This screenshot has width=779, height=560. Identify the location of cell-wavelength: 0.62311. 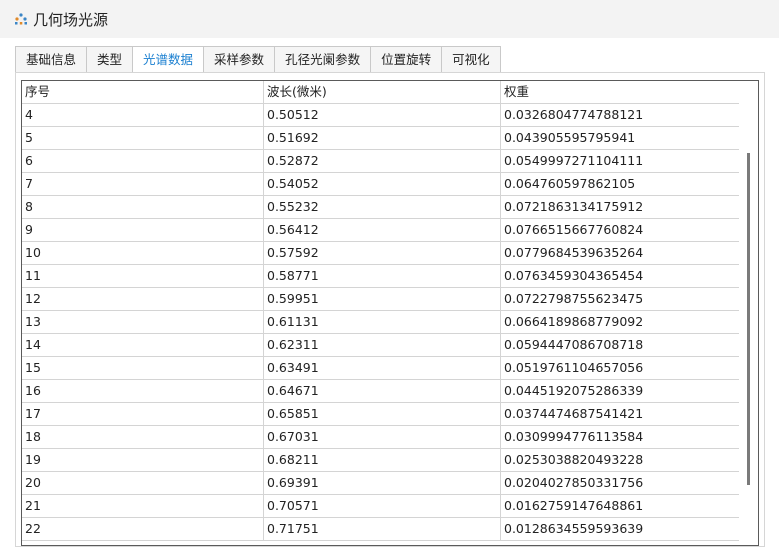
(381, 345).